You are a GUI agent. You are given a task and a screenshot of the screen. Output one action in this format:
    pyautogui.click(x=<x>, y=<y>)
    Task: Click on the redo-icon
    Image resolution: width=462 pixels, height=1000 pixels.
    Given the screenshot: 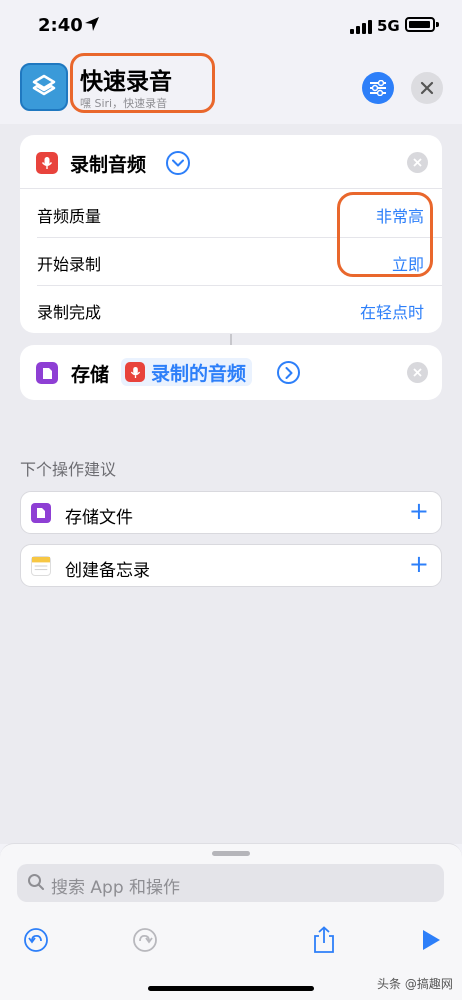 What is the action you would take?
    pyautogui.click(x=145, y=940)
    